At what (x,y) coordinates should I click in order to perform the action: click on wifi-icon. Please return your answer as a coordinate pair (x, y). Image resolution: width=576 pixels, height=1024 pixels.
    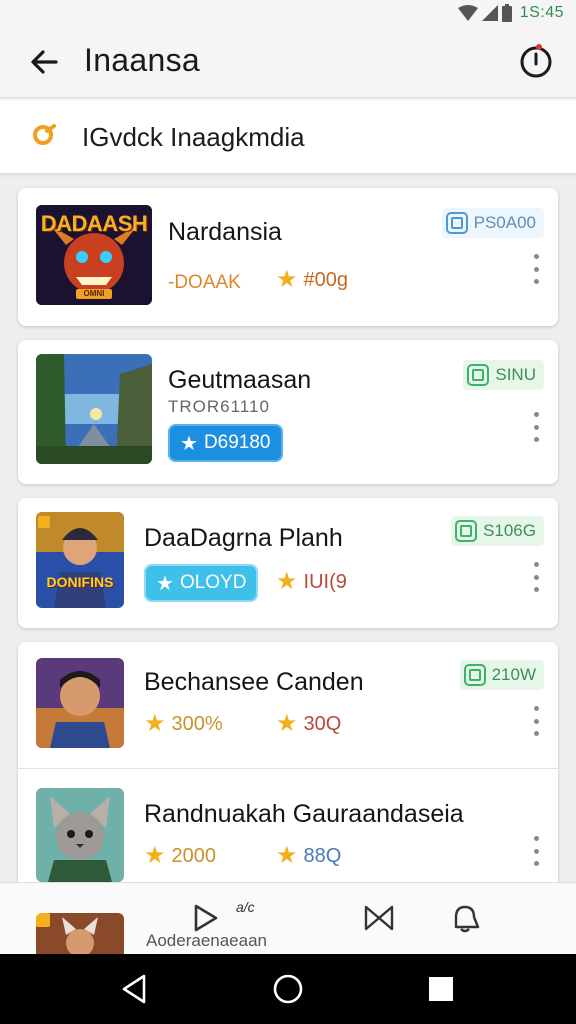
    Looking at the image, I should click on (467, 13).